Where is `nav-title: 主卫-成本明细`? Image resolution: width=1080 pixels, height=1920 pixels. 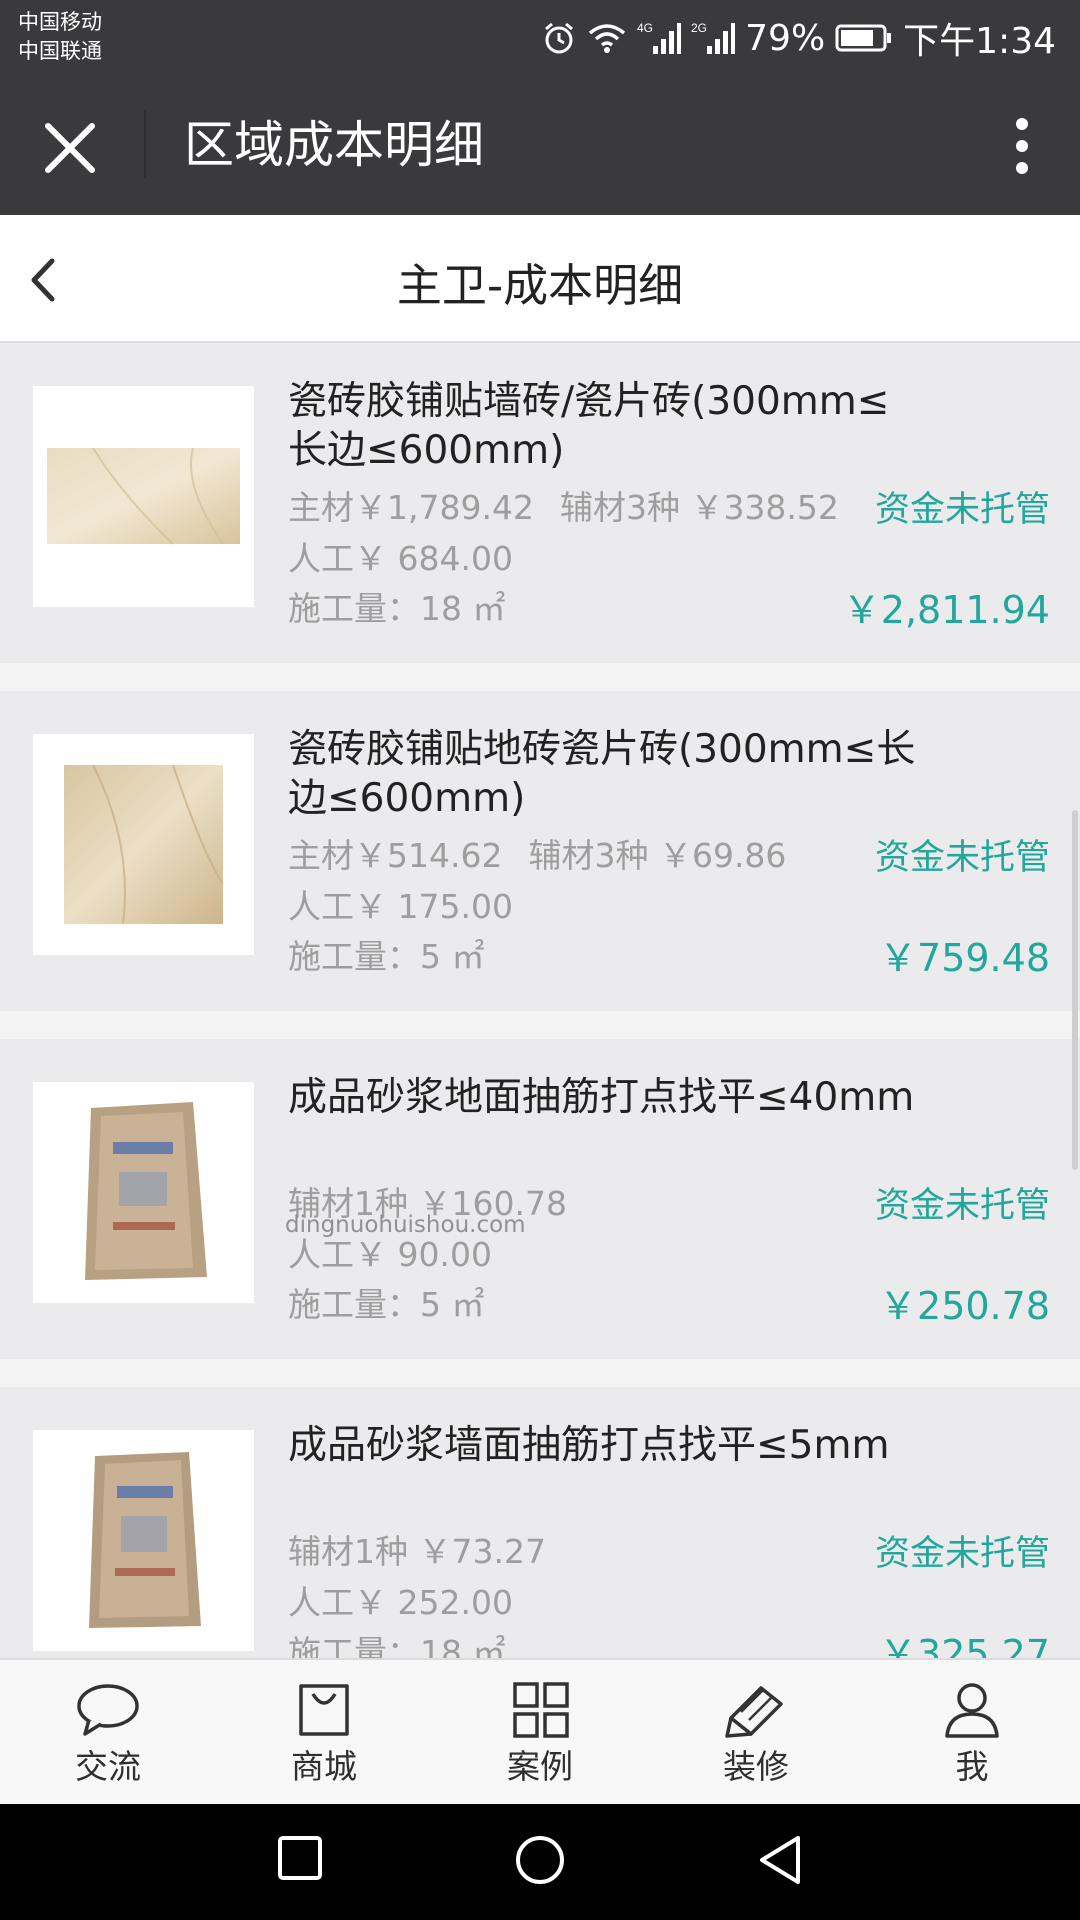 nav-title: 主卫-成本明细 is located at coordinates (540, 285).